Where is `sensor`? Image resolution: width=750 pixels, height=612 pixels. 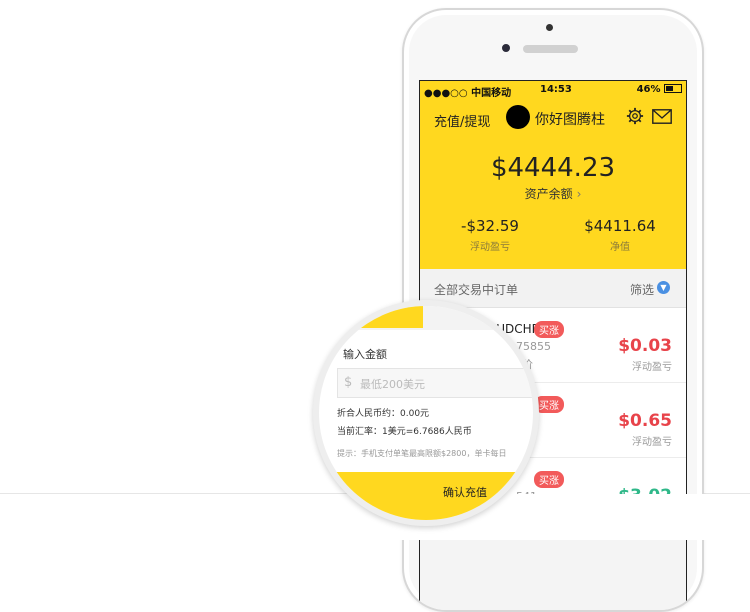 sensor is located at coordinates (506, 48).